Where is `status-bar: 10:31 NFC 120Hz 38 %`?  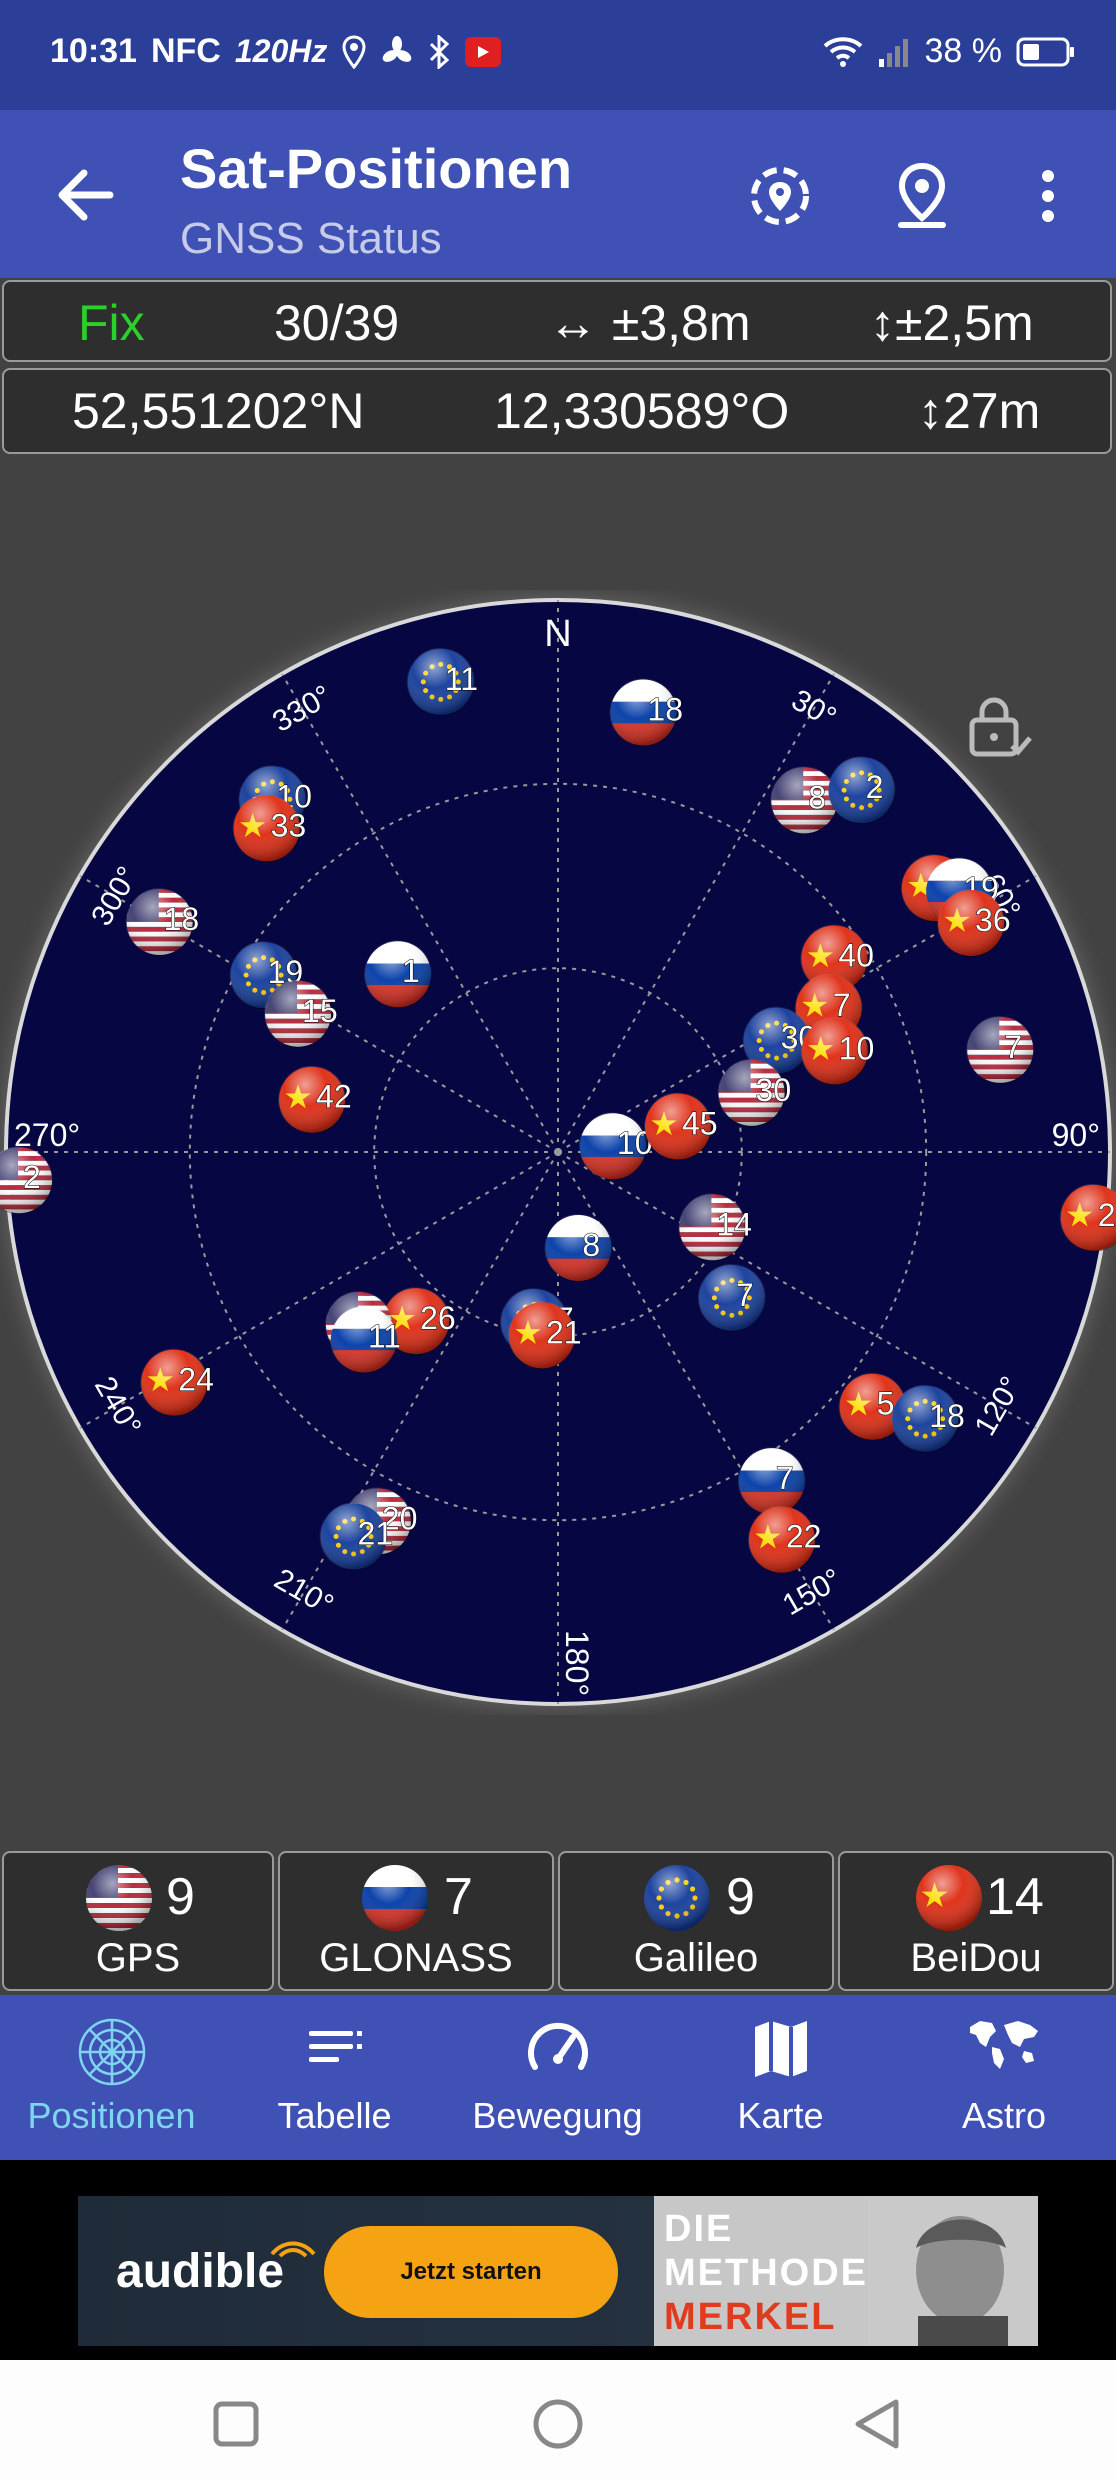
status-bar: 10:31 NFC 120Hz 38 % is located at coordinates (558, 55).